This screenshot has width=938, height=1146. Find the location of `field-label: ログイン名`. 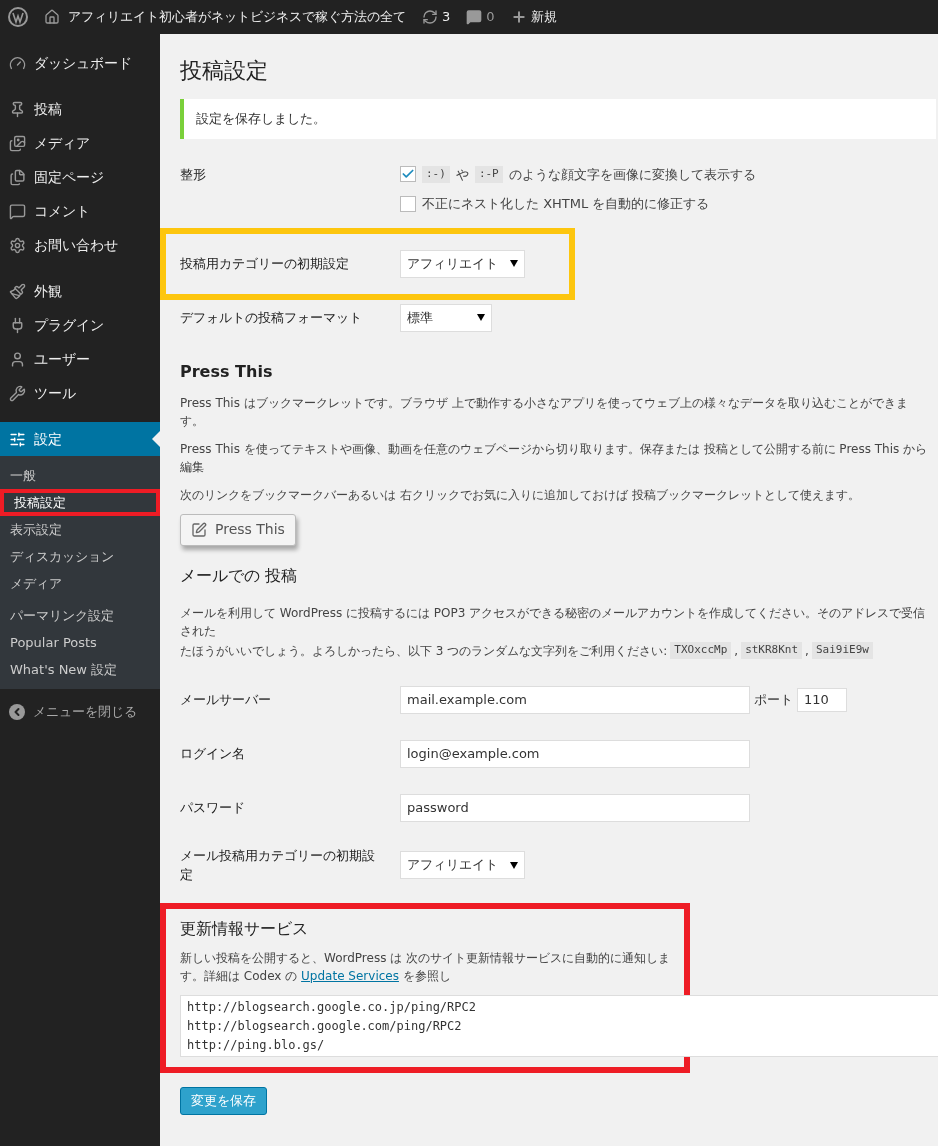

field-label: ログイン名 is located at coordinates (213, 753).